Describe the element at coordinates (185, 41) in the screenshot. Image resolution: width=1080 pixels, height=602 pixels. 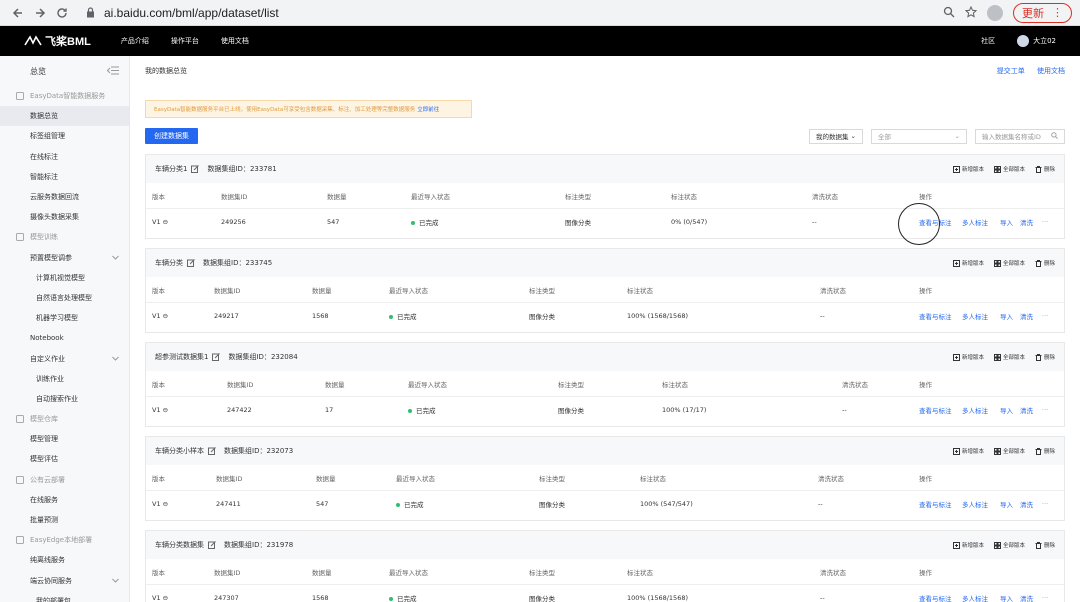
I see `topnav-item: 操作平台` at that location.